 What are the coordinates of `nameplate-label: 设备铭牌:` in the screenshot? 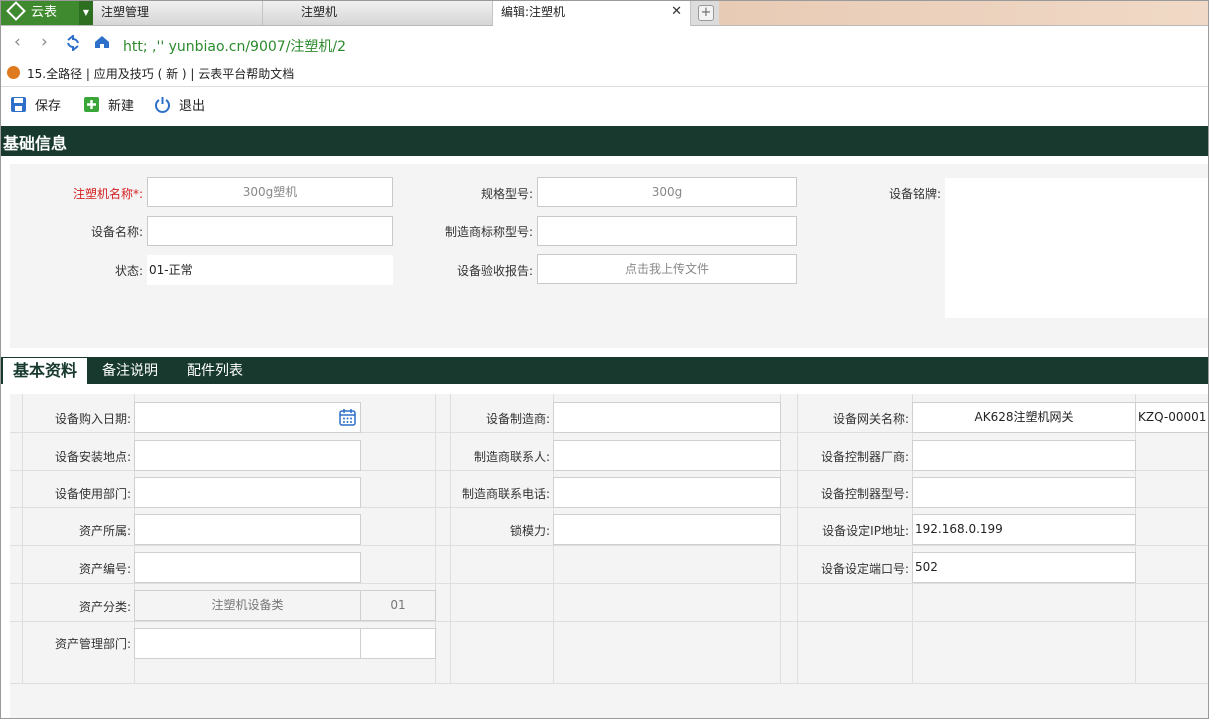 It's located at (914, 194).